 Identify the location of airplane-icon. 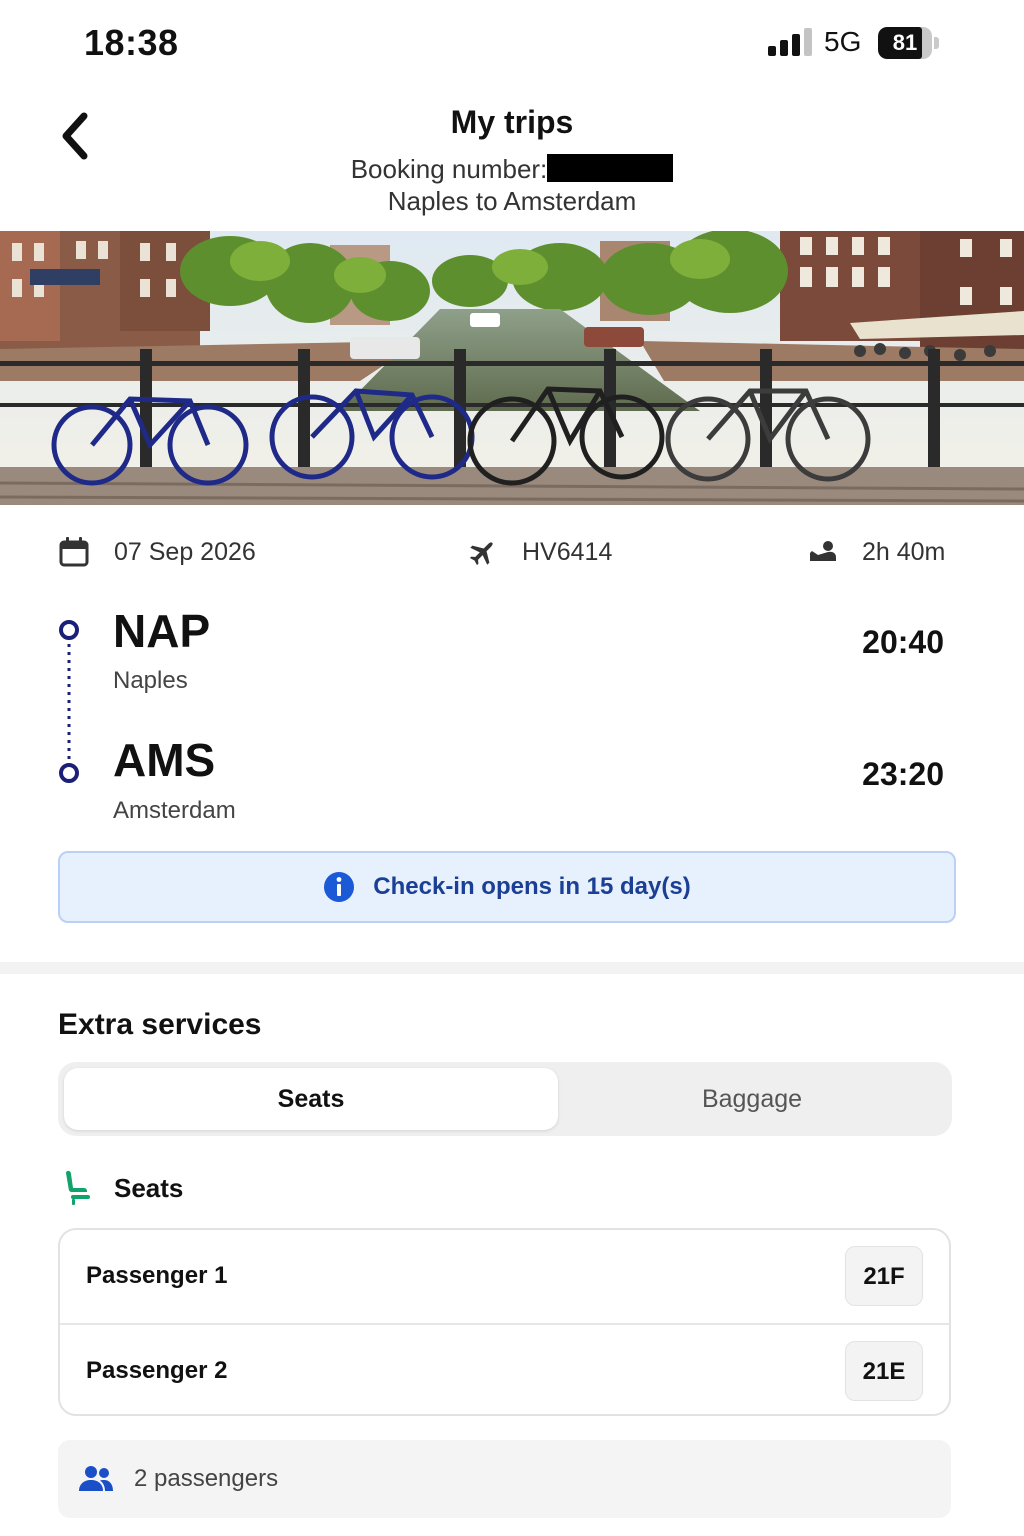
(481, 554).